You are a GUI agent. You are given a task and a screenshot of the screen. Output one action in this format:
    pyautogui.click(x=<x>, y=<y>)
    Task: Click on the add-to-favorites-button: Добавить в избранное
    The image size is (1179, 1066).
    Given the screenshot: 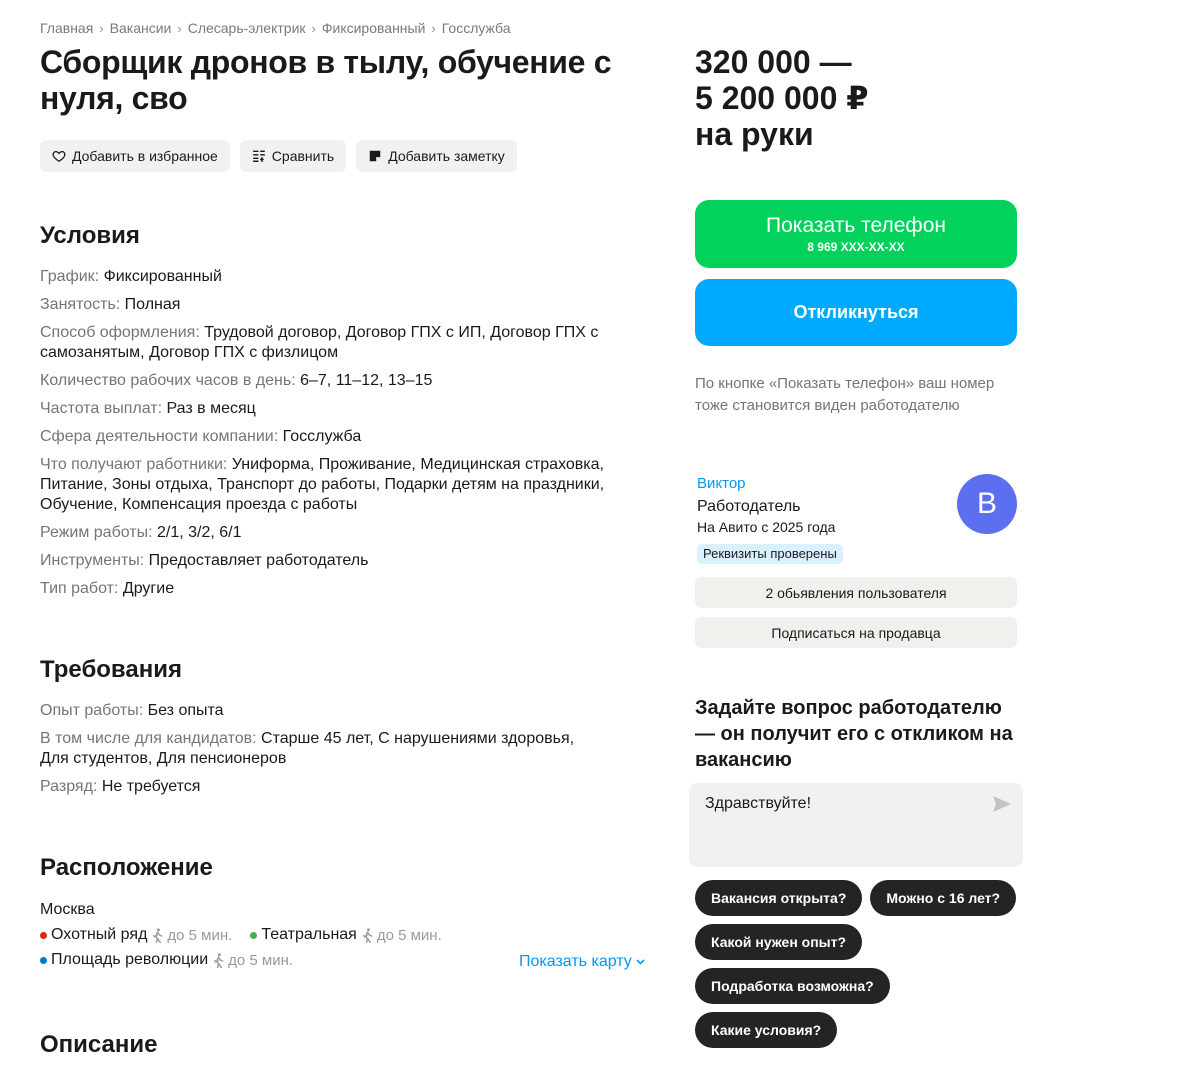 What is the action you would take?
    pyautogui.click(x=135, y=156)
    